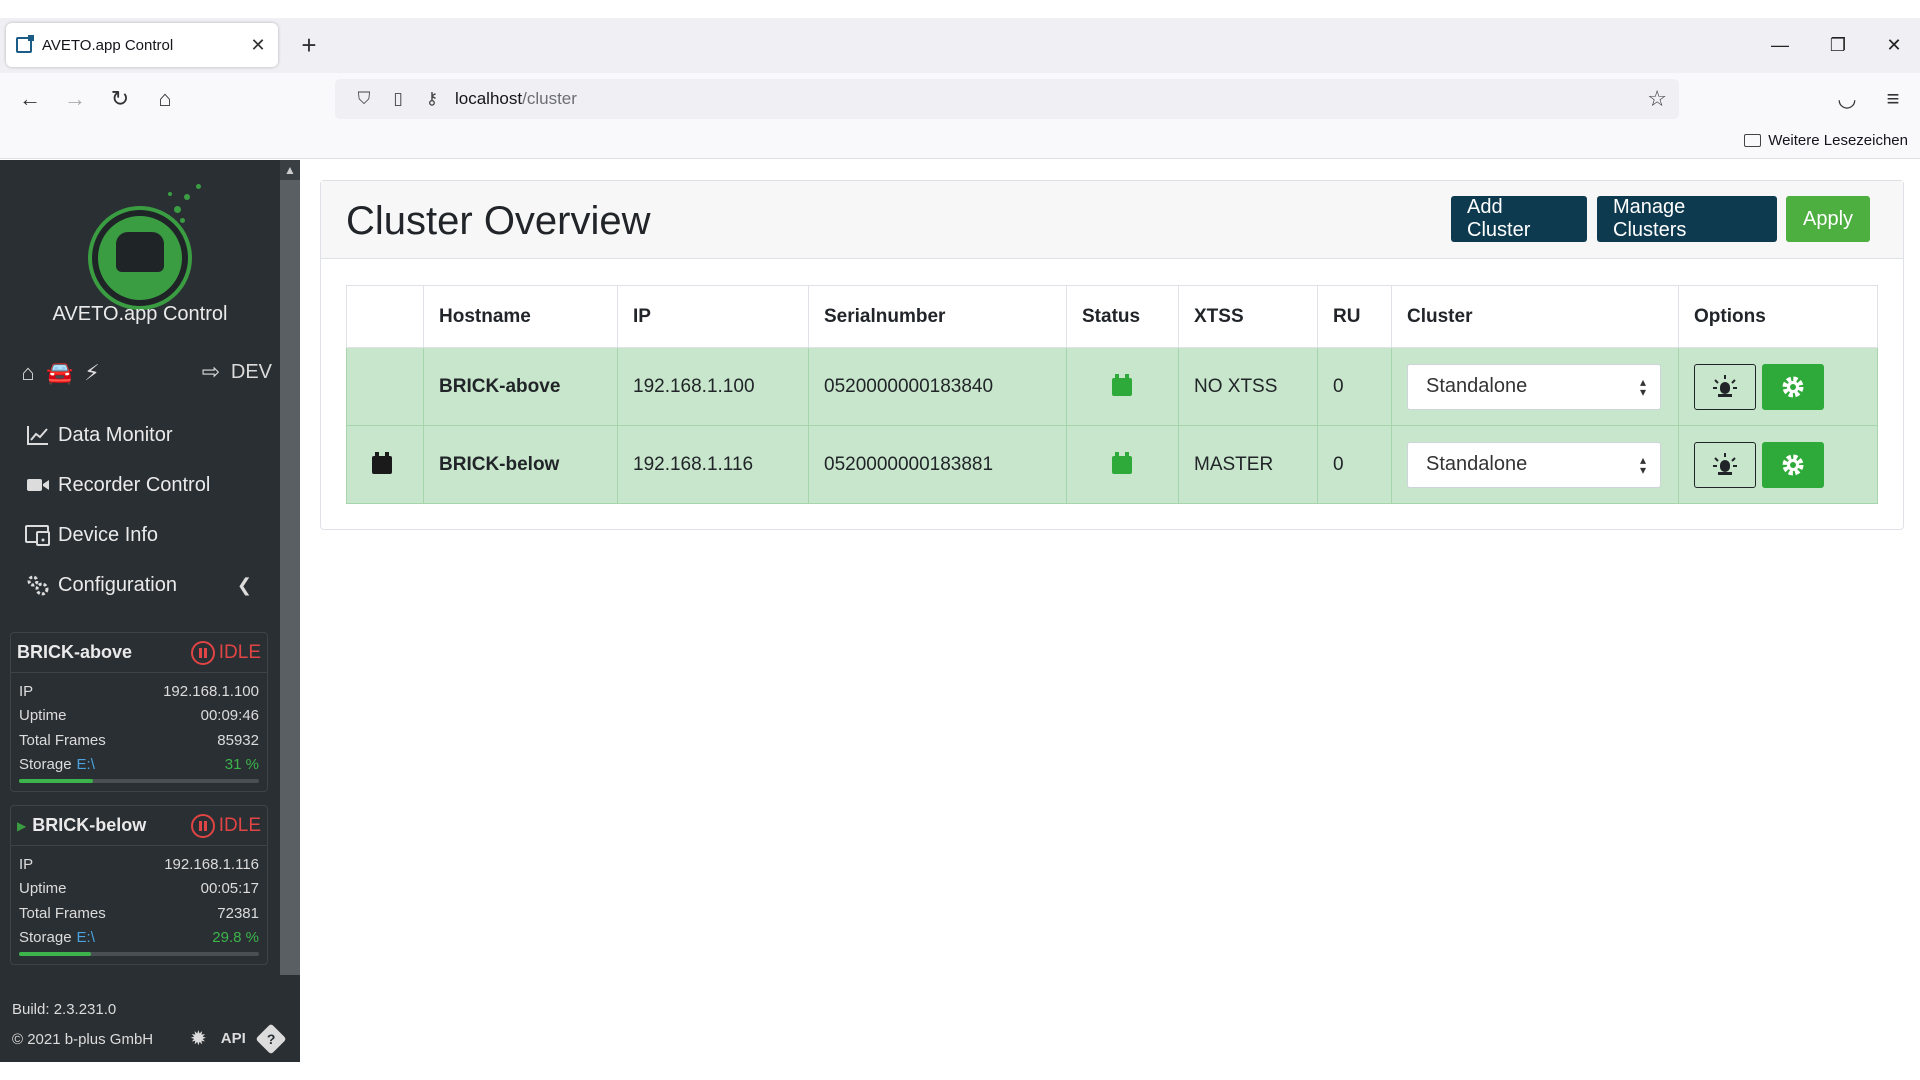 The image size is (1920, 1080). I want to click on url-host: localhost, so click(489, 98).